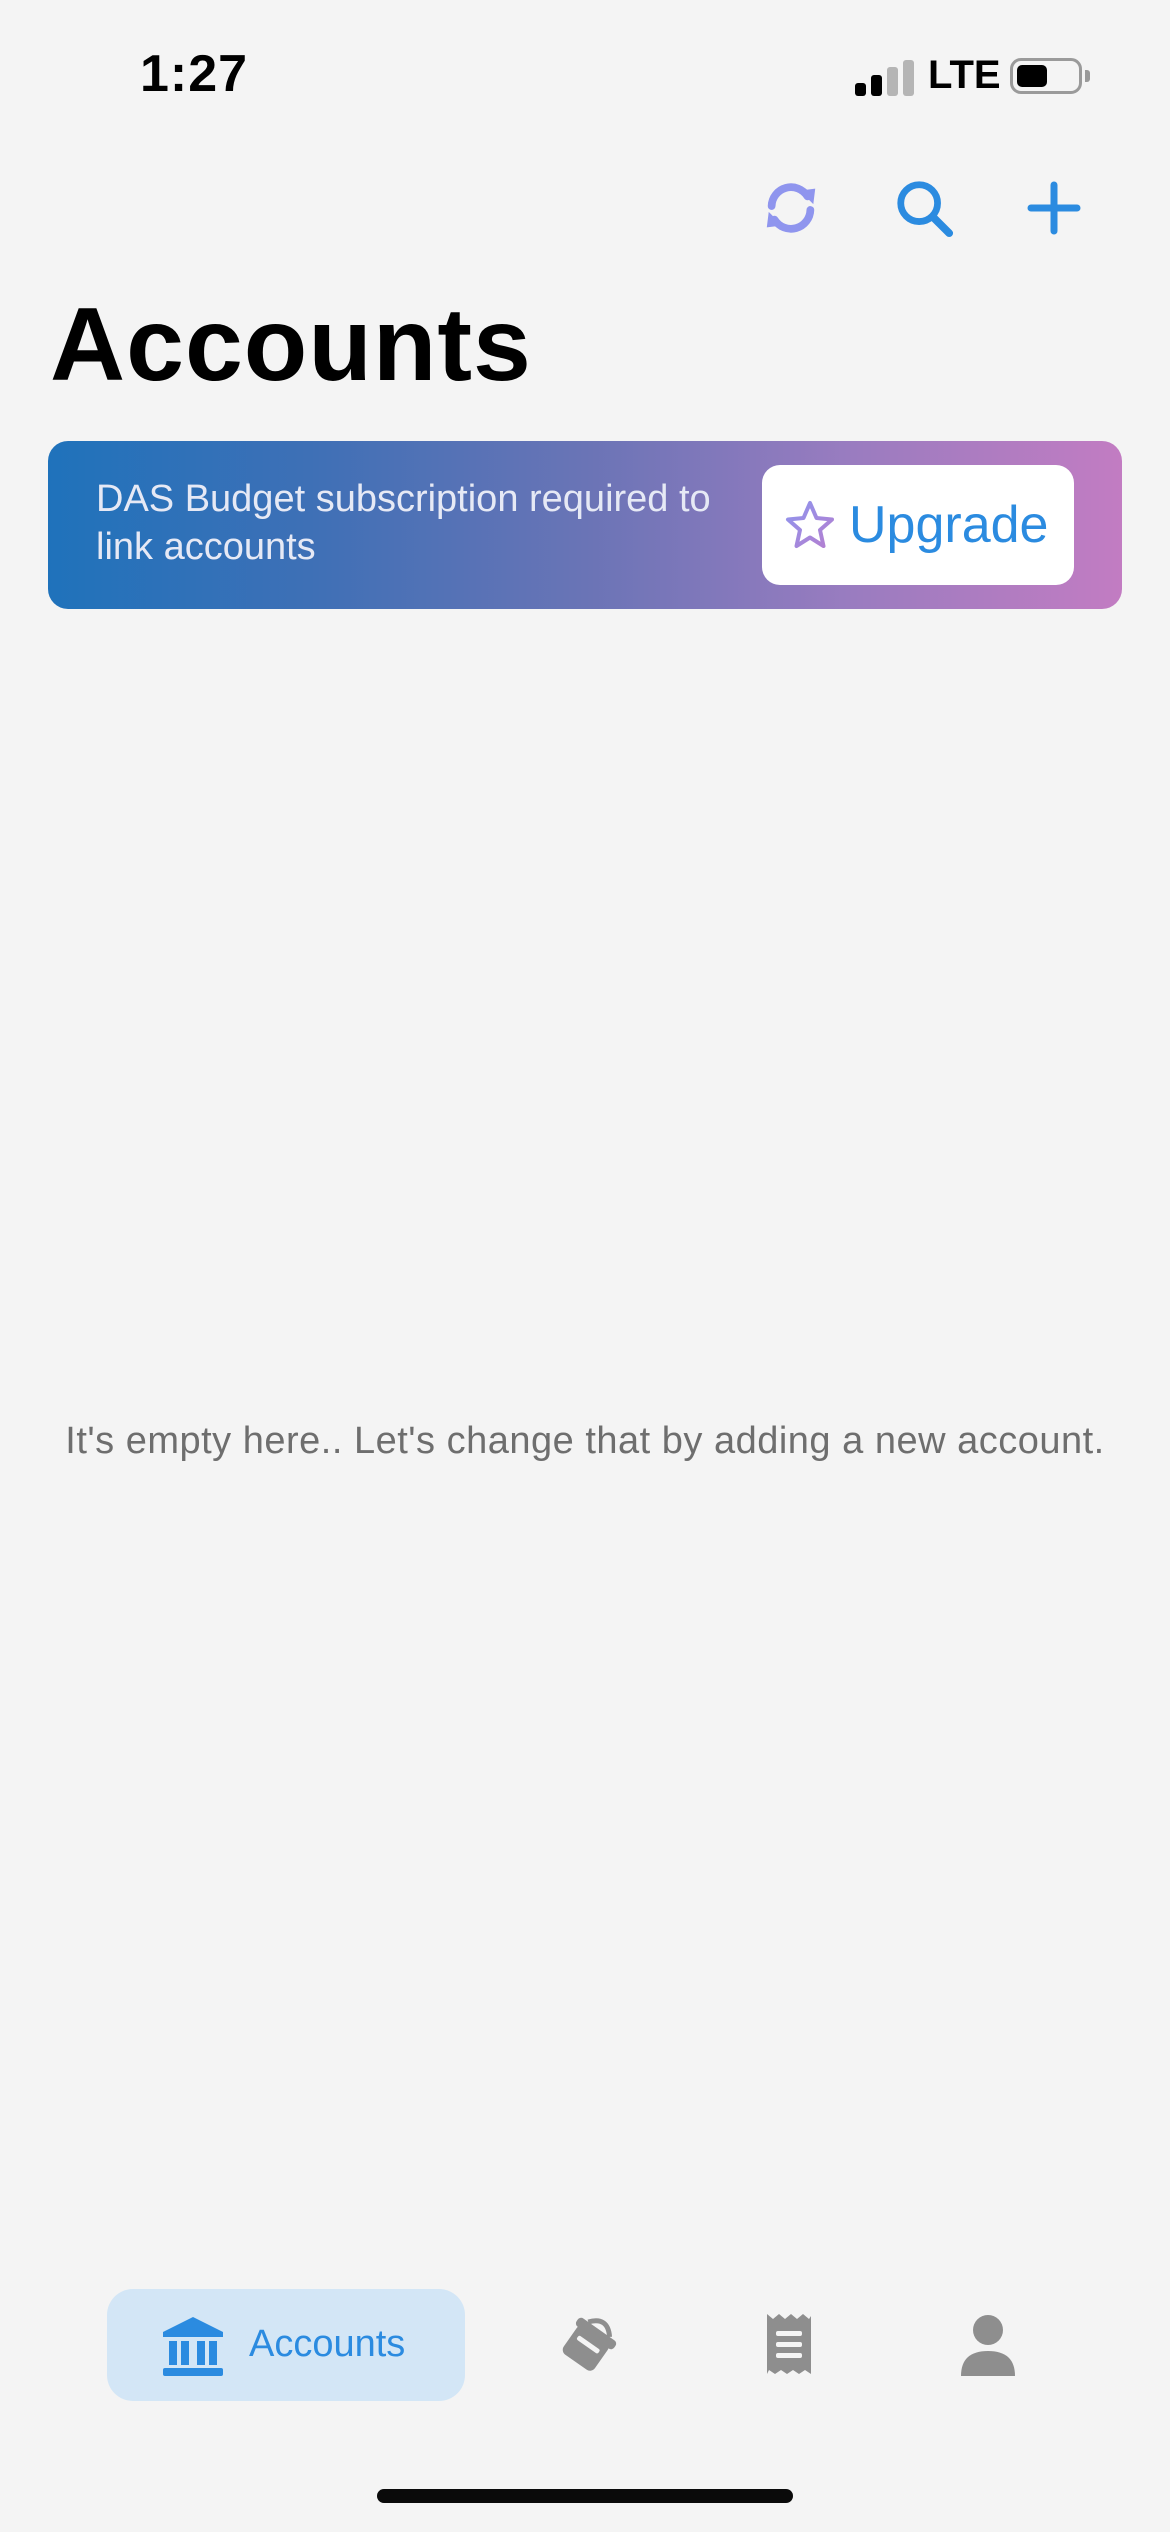 Image resolution: width=1170 pixels, height=2532 pixels. What do you see at coordinates (949, 525) in the screenshot?
I see `upgrade-label: Upgrade` at bounding box center [949, 525].